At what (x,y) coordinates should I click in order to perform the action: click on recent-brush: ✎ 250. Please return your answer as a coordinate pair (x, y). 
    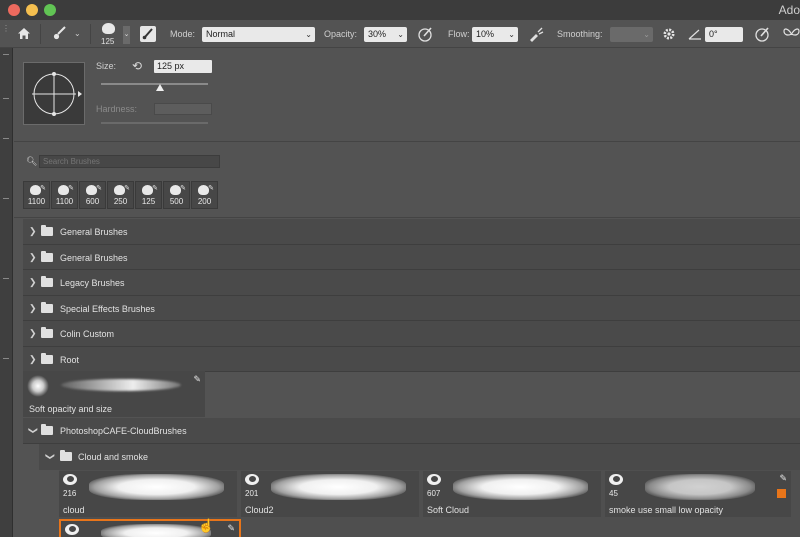
    Looking at the image, I should click on (120, 195).